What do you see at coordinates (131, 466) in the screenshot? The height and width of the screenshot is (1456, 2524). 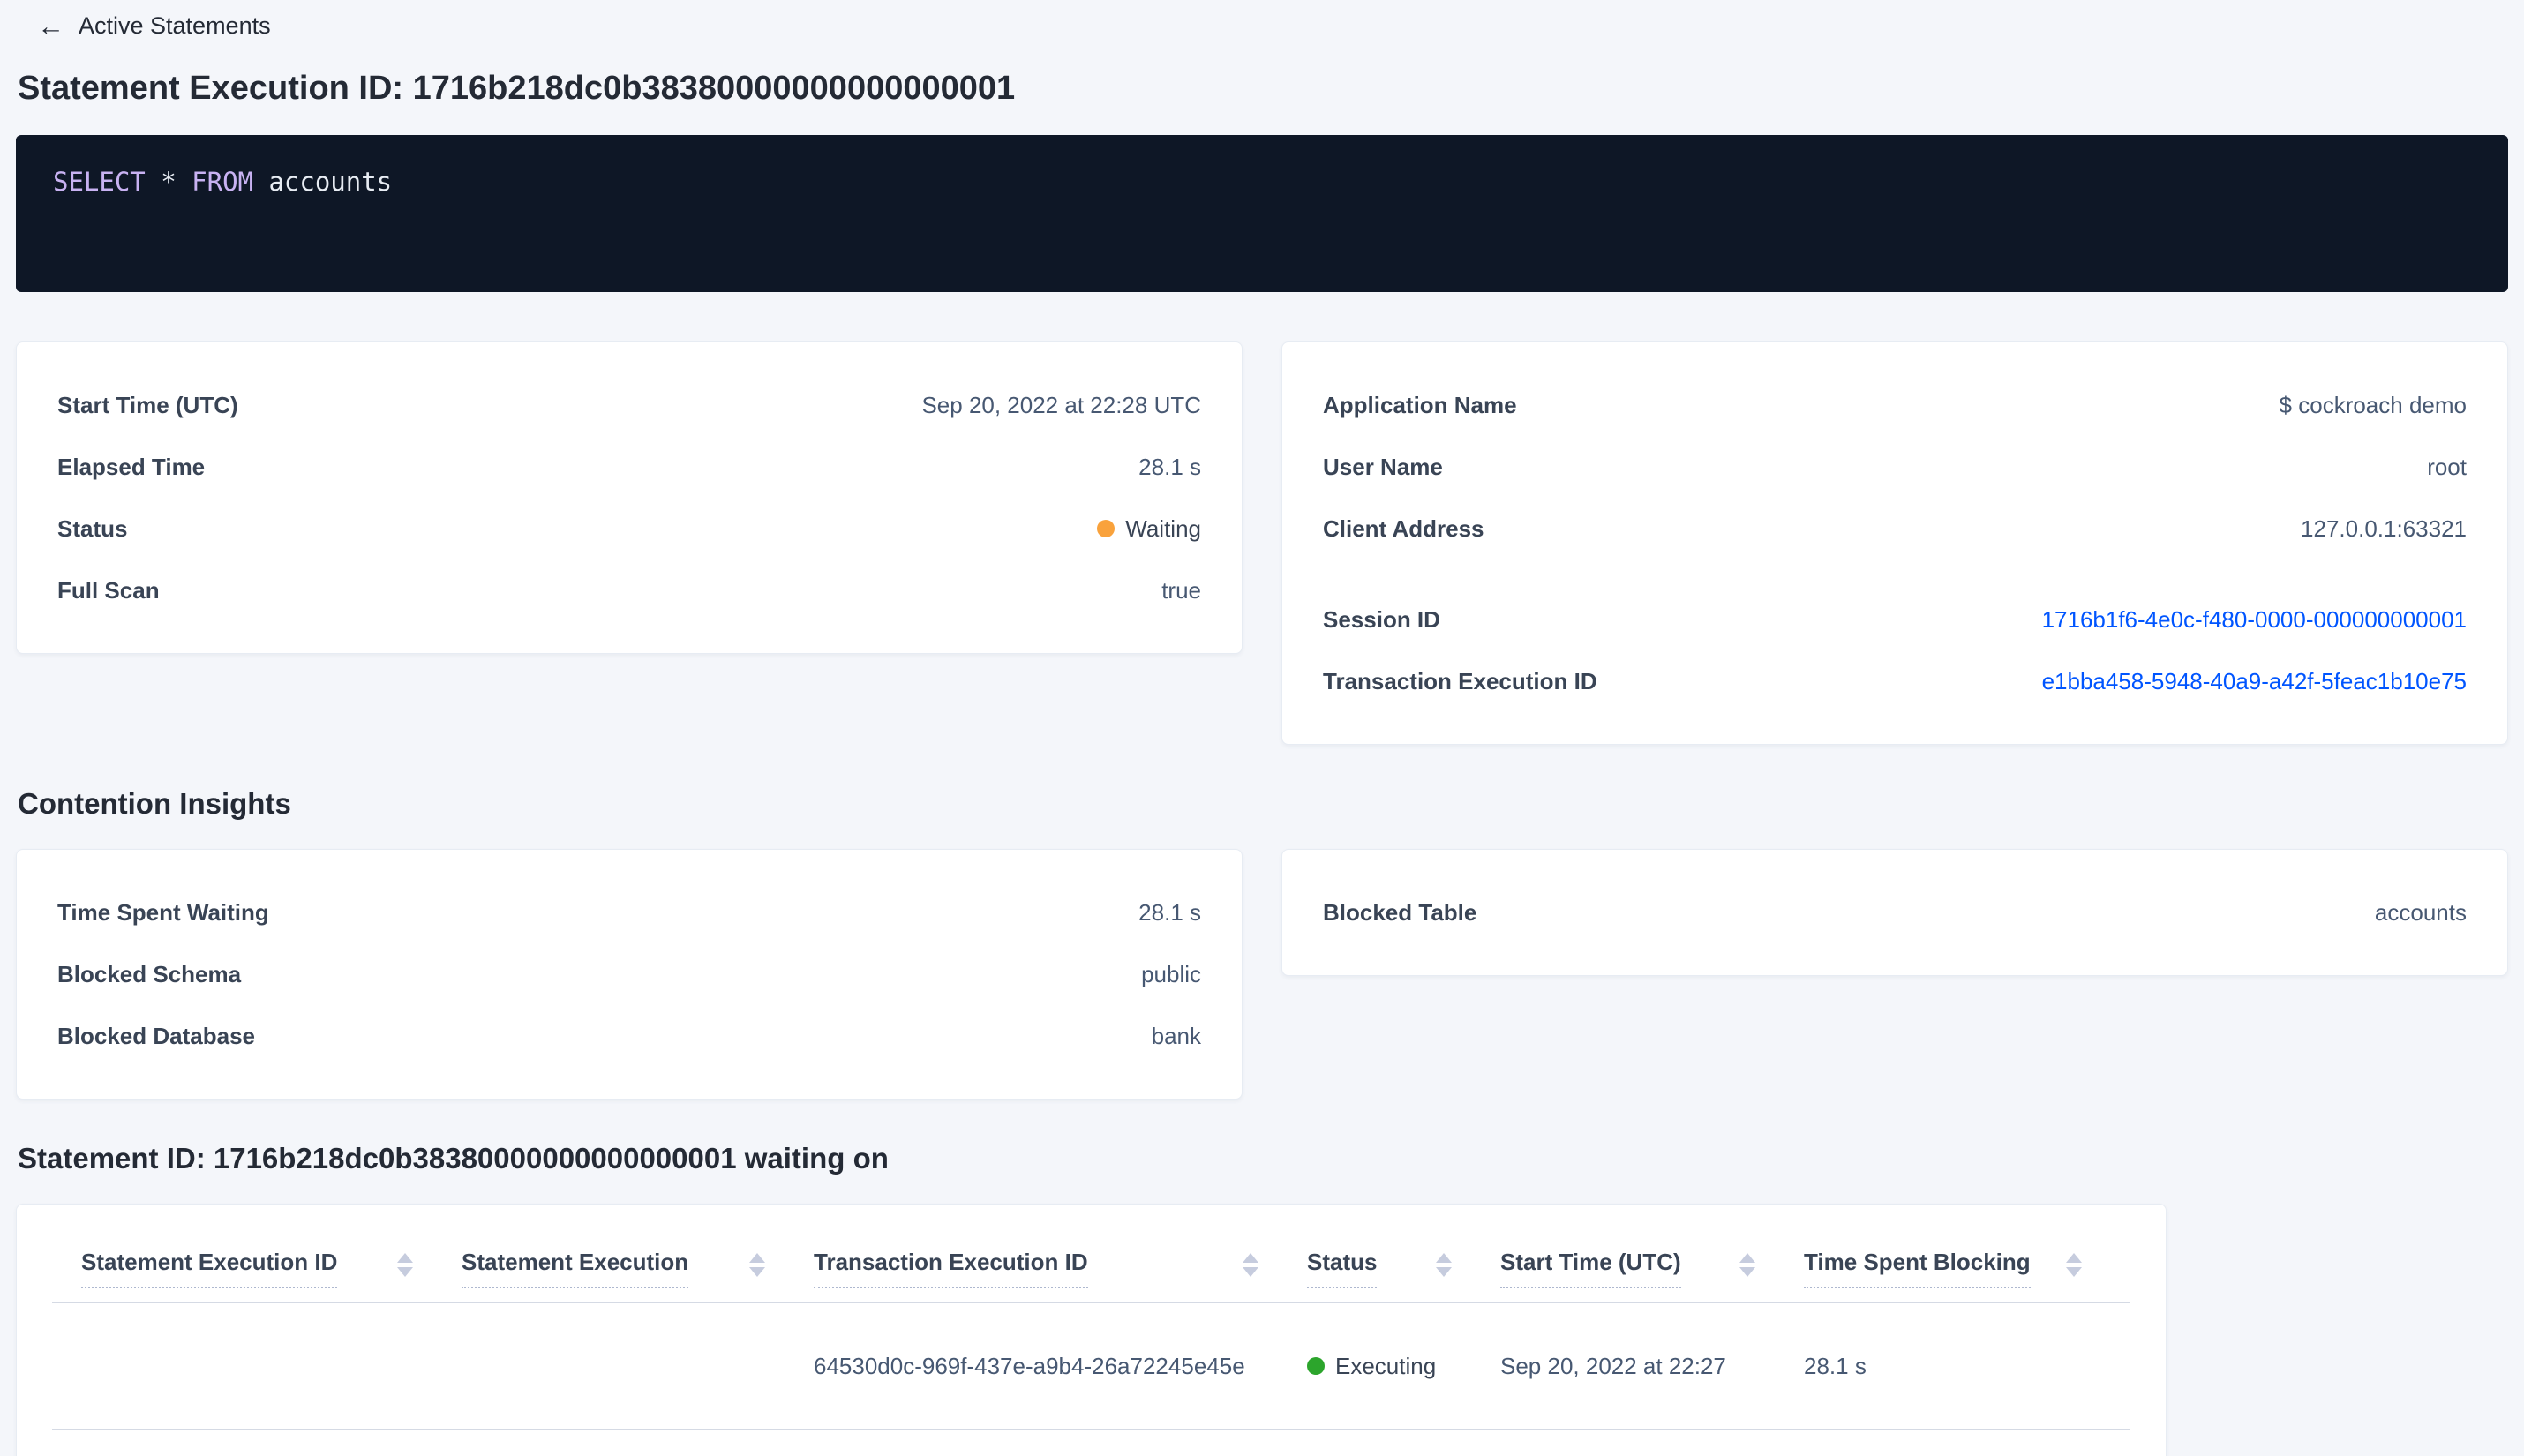 I see `row-label: Elapsed Time` at bounding box center [131, 466].